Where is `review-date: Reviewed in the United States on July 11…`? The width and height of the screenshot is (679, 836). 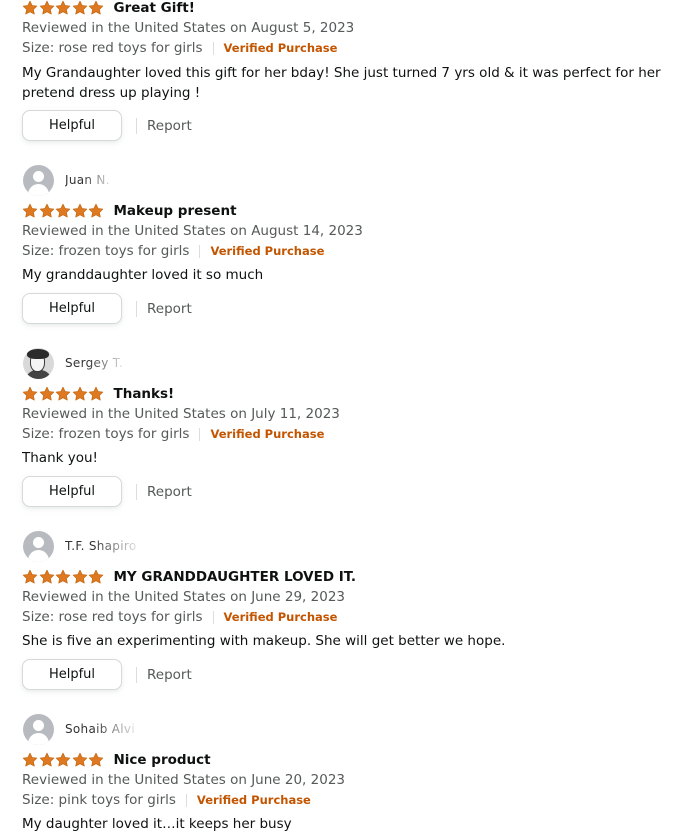
review-date: Reviewed in the United States on July 11… is located at coordinates (181, 414).